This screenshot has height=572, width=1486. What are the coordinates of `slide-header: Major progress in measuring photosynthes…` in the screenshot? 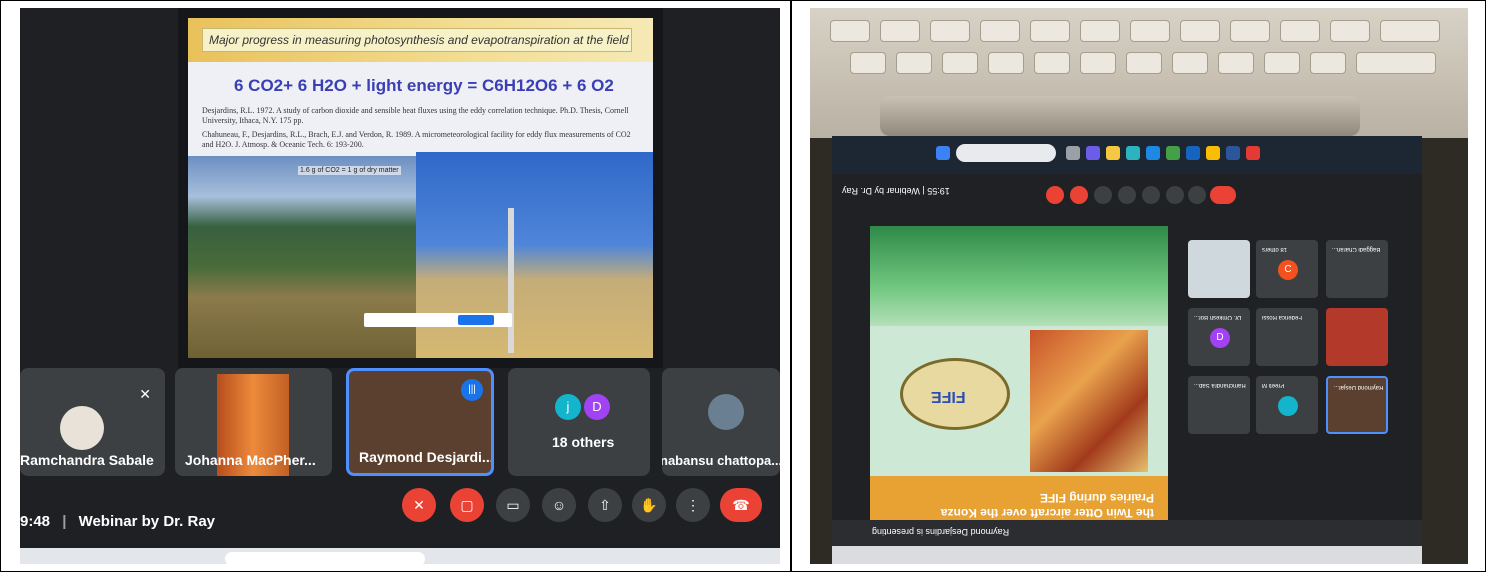 It's located at (420, 40).